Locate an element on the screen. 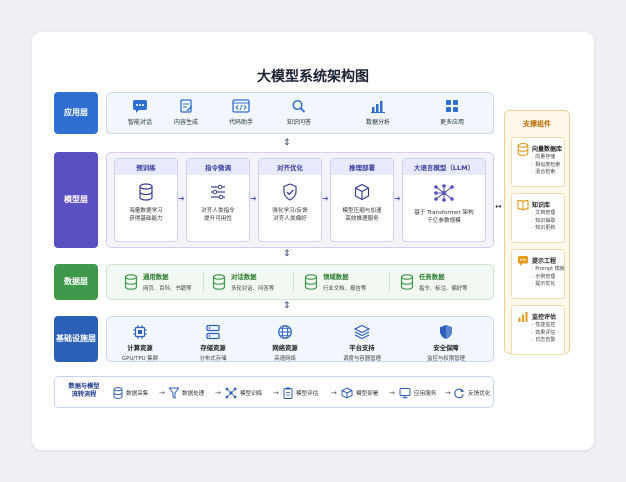 The width and height of the screenshot is (626, 482). support-item: 知识抽取 is located at coordinates (543, 222).